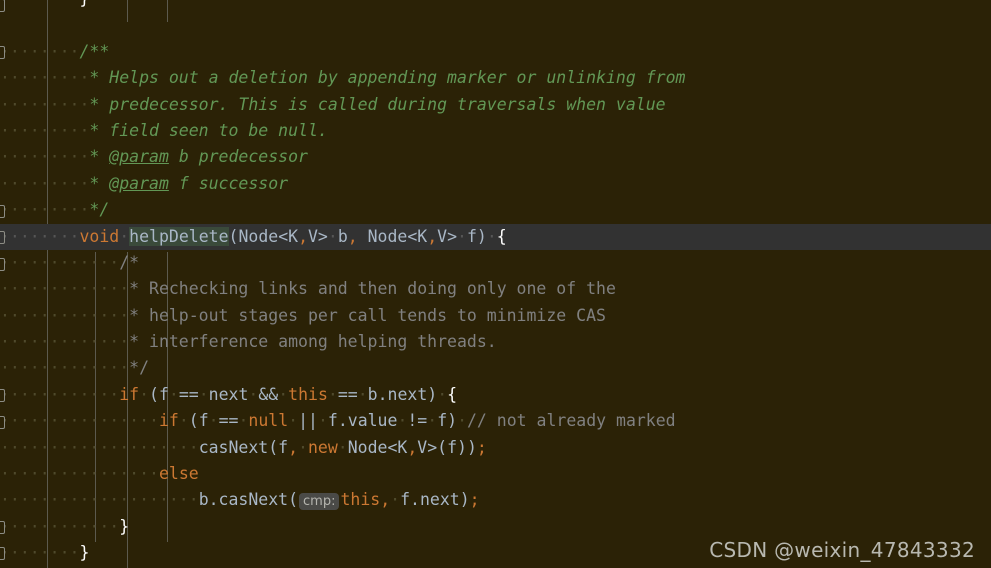 The width and height of the screenshot is (991, 568). What do you see at coordinates (495, 263) in the screenshot?
I see `code-line: ············/*` at bounding box center [495, 263].